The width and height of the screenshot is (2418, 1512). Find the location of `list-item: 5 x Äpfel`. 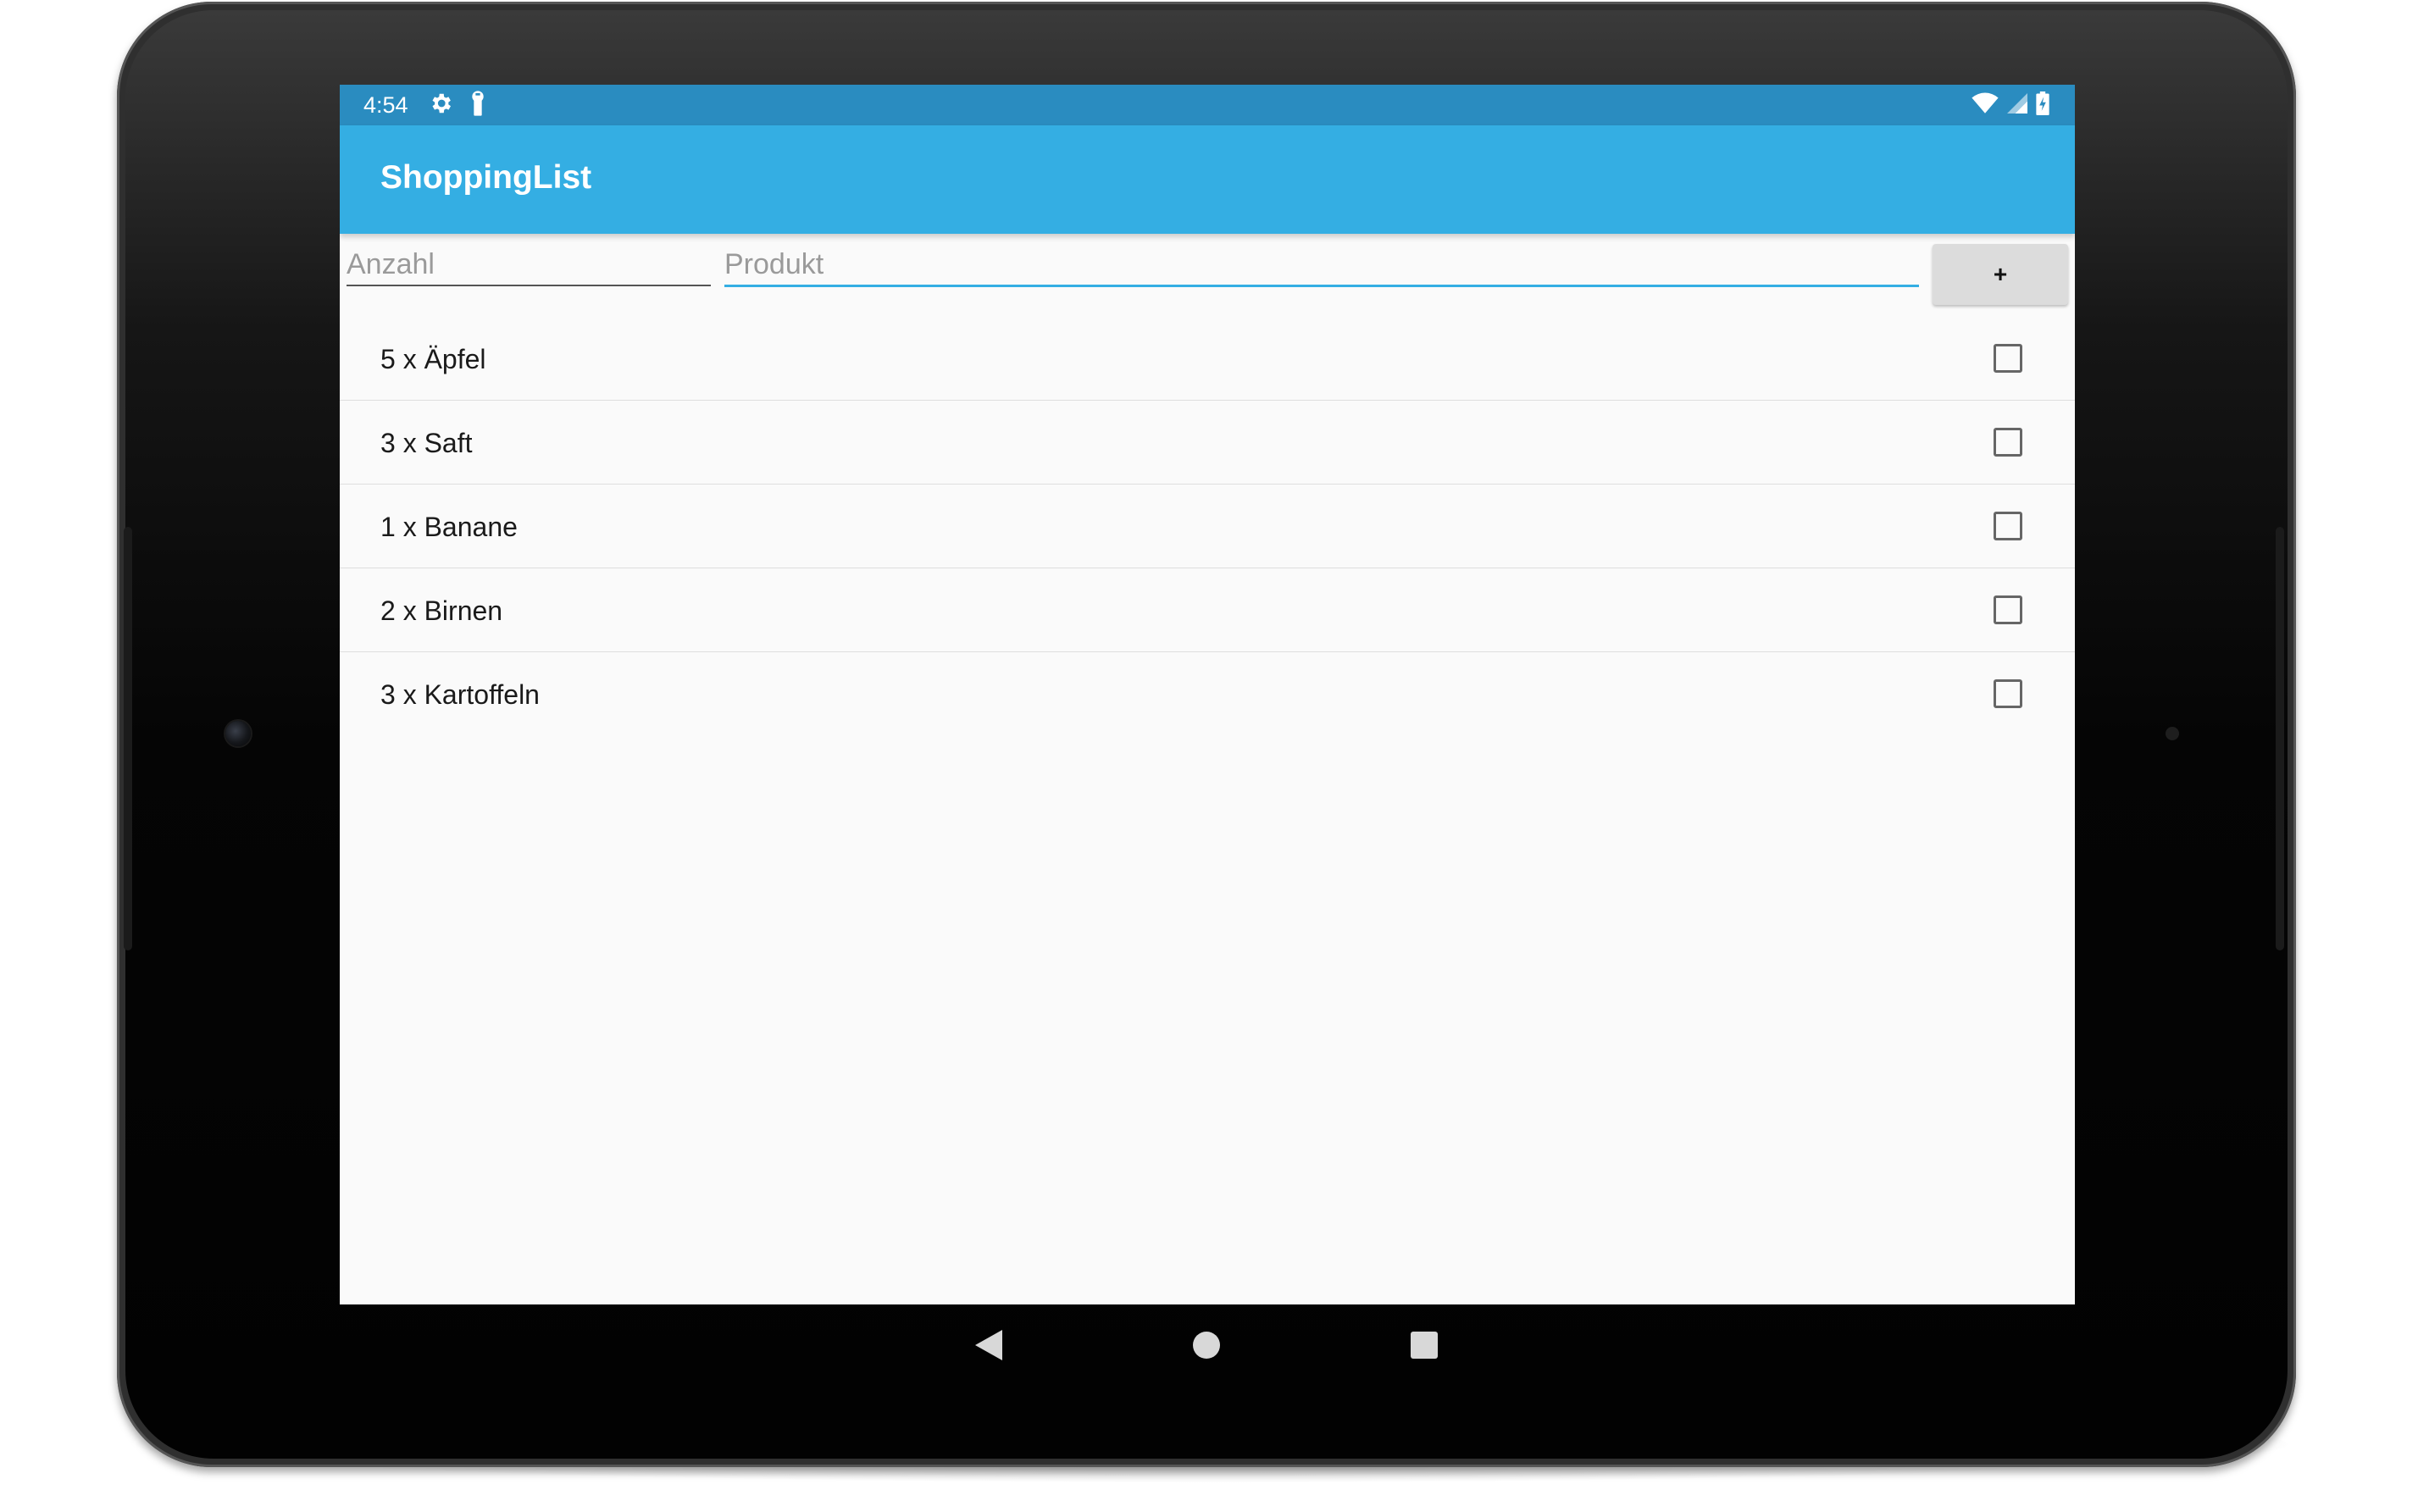

list-item: 5 x Äpfel is located at coordinates (1207, 359).